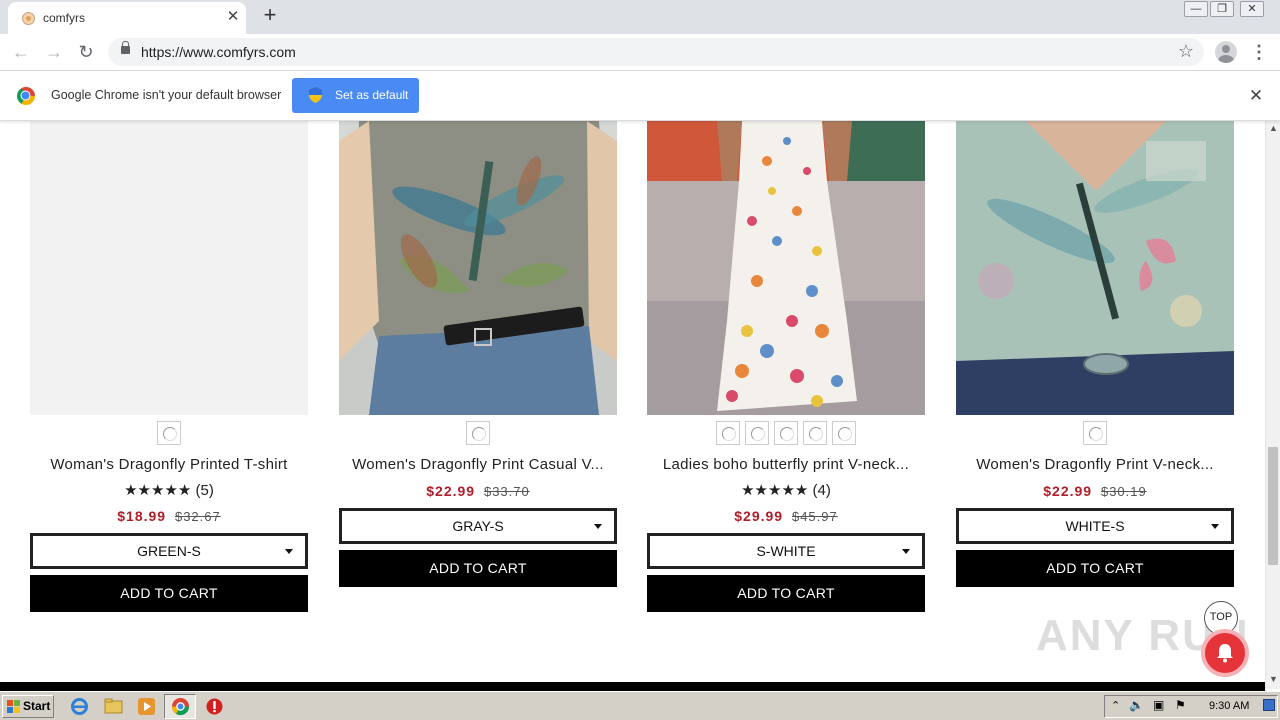  I want to click on close-tab-icon: ✕, so click(233, 17).